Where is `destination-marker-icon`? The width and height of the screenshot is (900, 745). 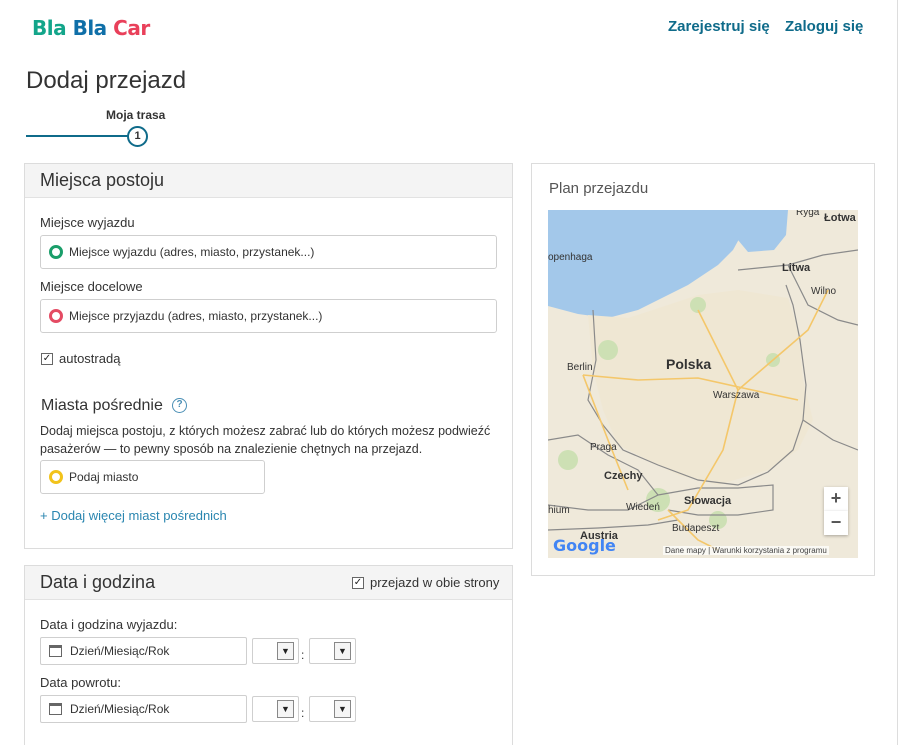
destination-marker-icon is located at coordinates (56, 316).